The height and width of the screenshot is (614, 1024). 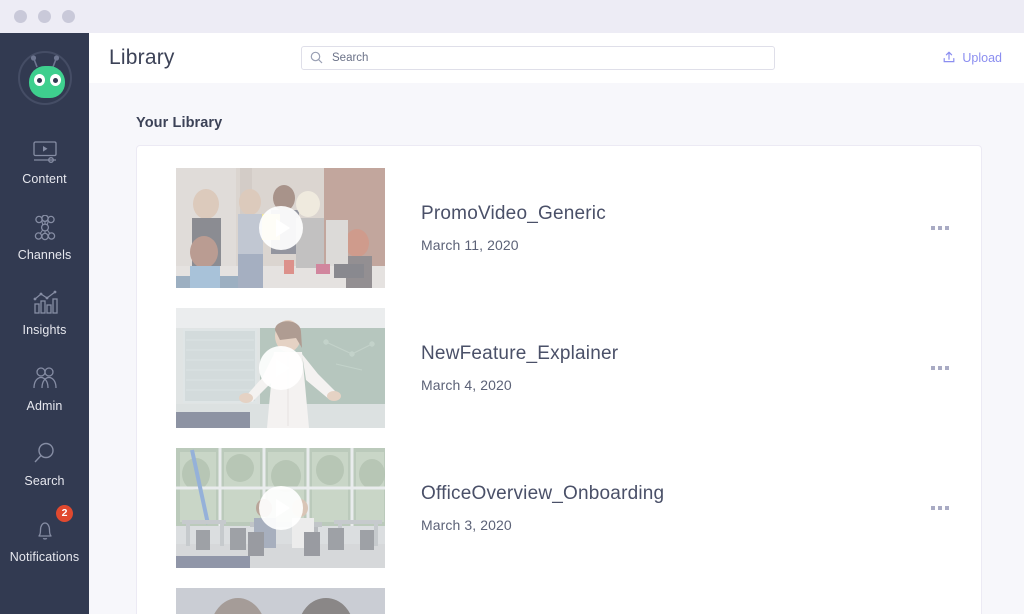 I want to click on sidebar-item-channels: Channels, so click(x=44, y=238).